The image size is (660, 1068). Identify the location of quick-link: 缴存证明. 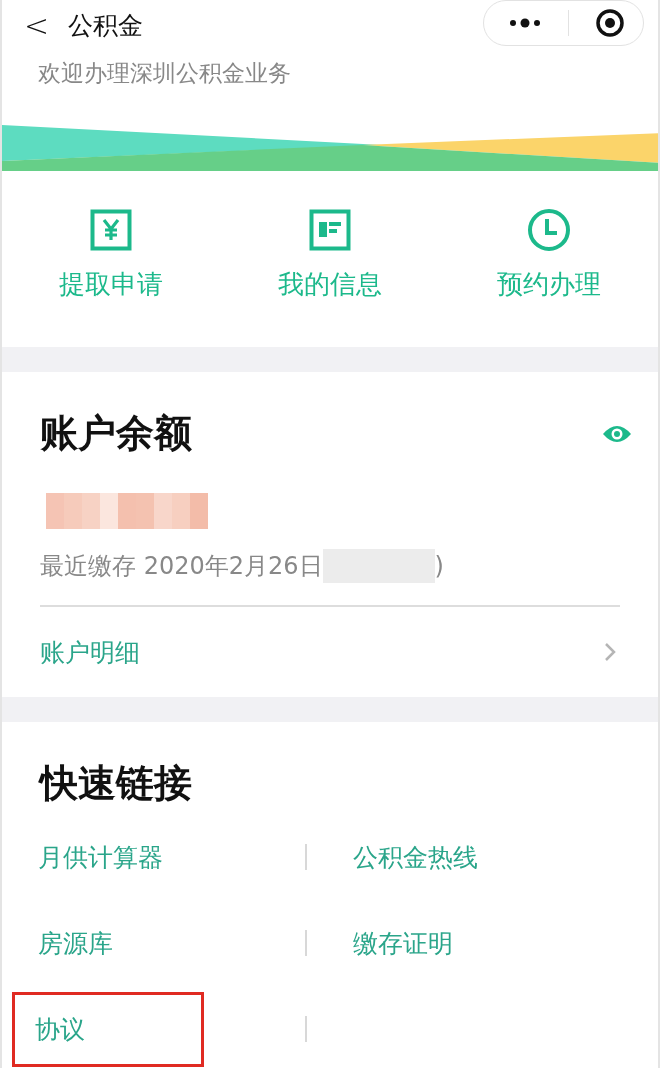
(403, 943).